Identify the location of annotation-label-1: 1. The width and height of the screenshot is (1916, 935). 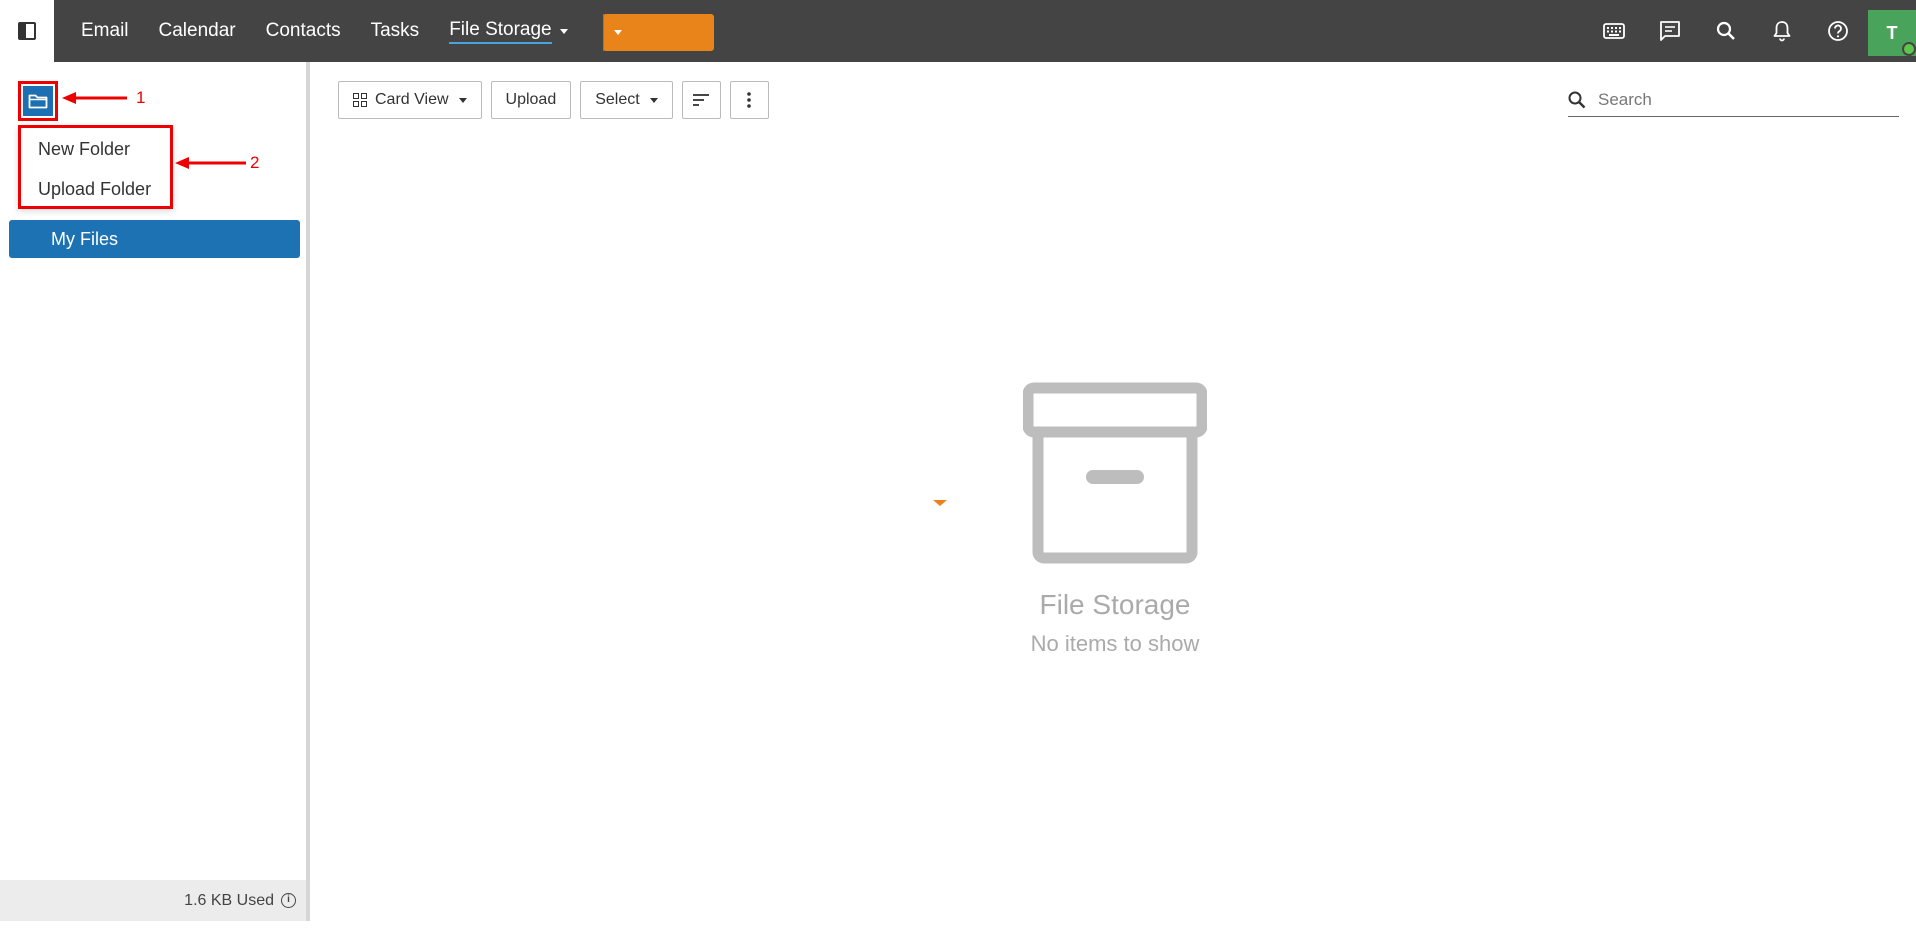
(141, 97).